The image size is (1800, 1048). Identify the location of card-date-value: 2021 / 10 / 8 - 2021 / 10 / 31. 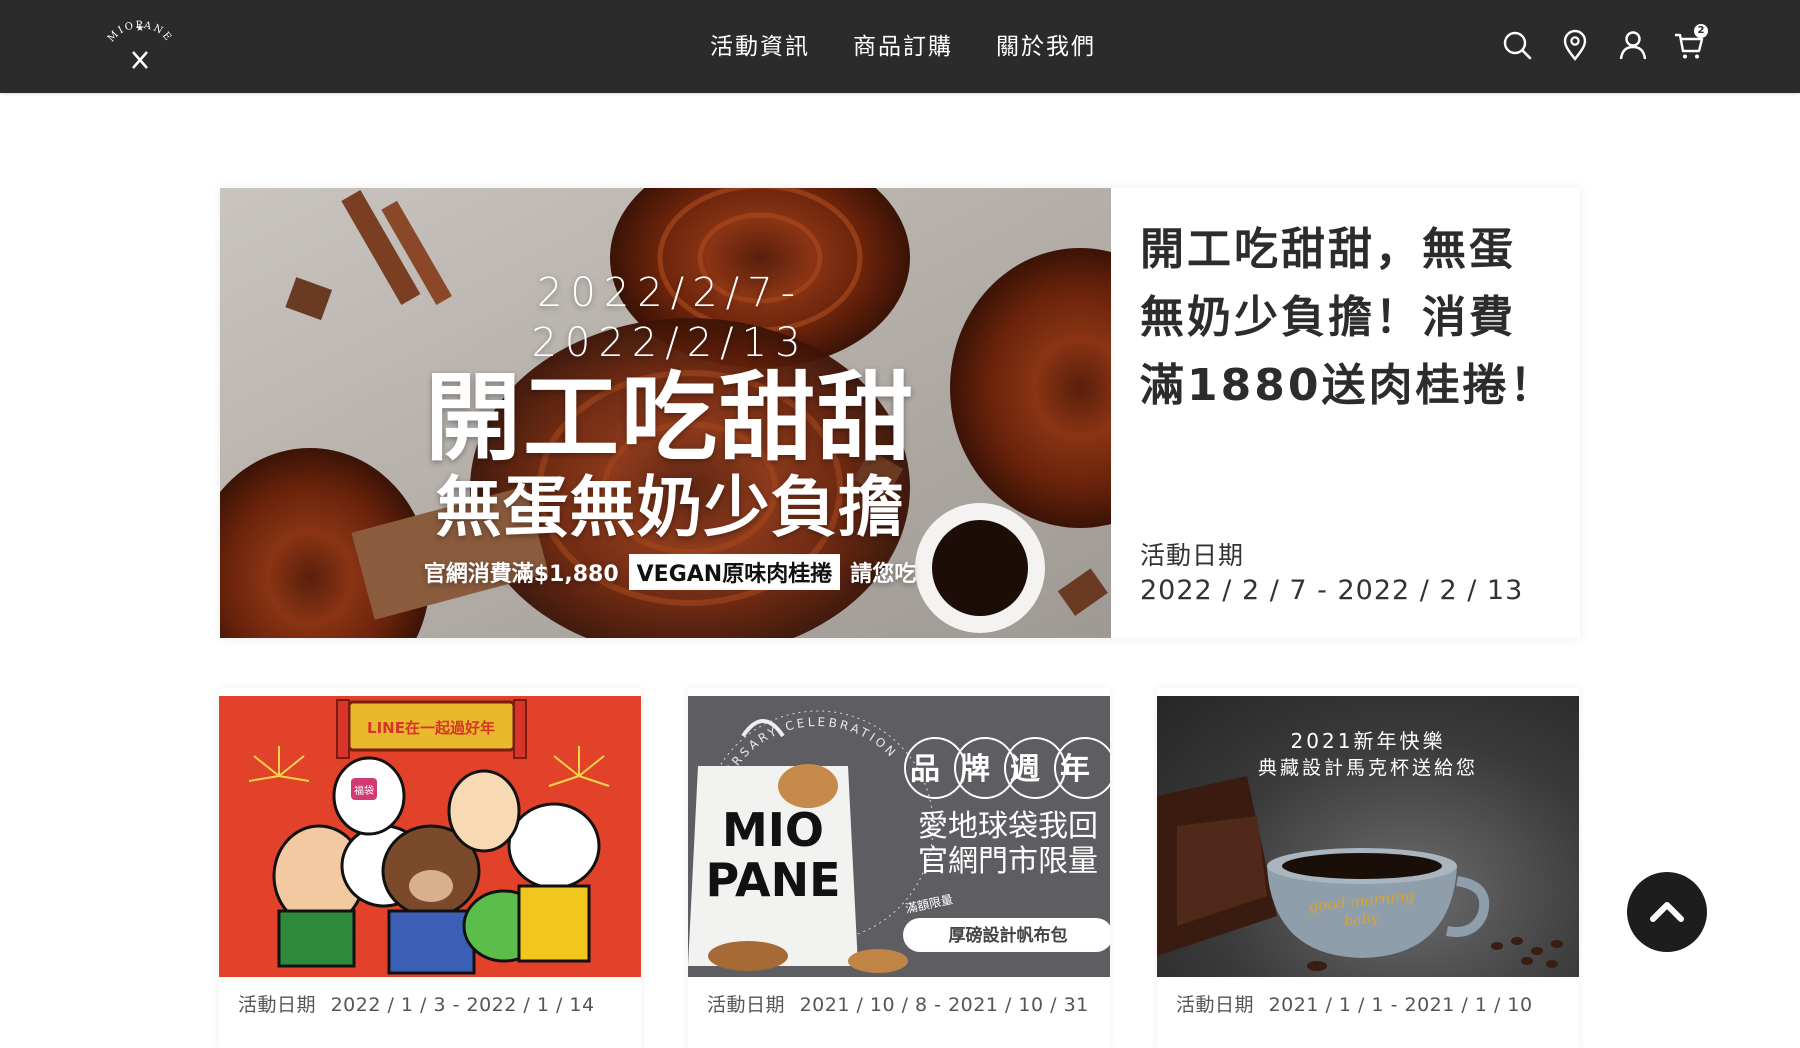
(944, 1005).